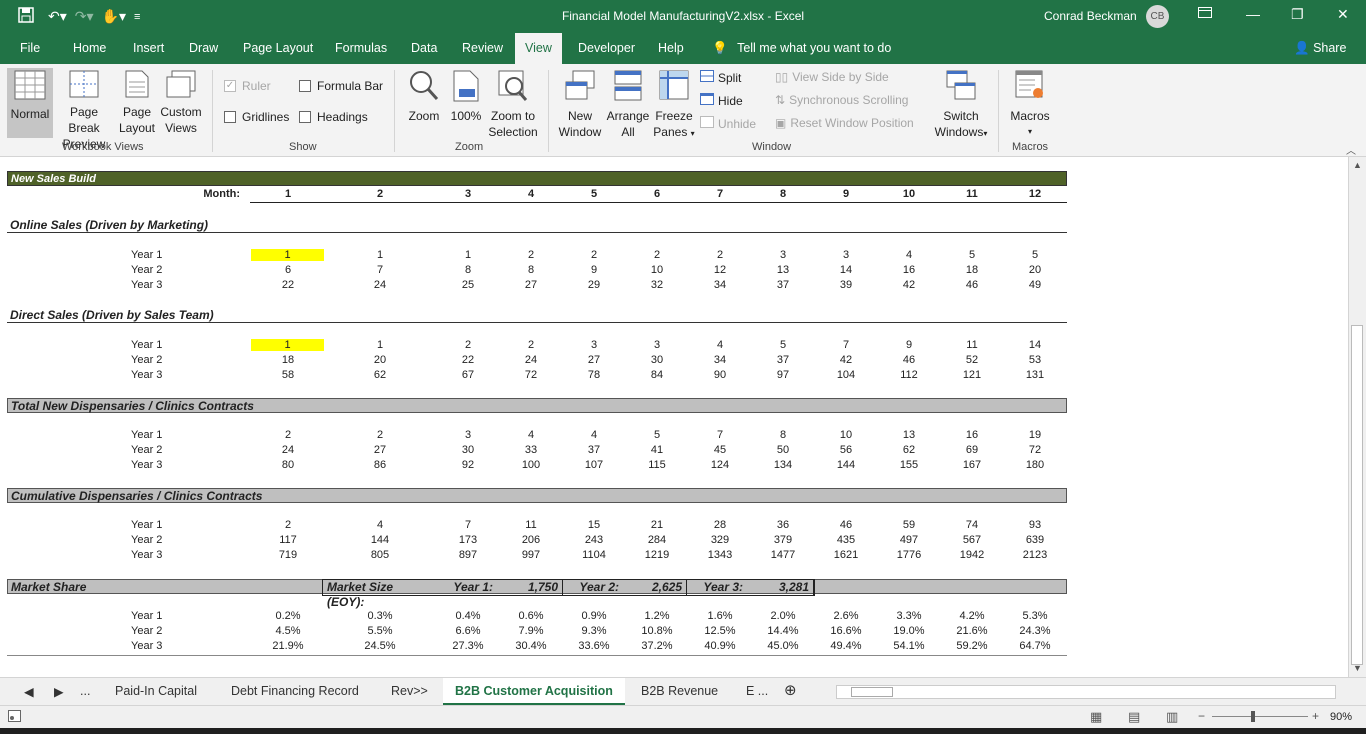 The image size is (1366, 734). I want to click on data-cell: 13, so click(783, 270).